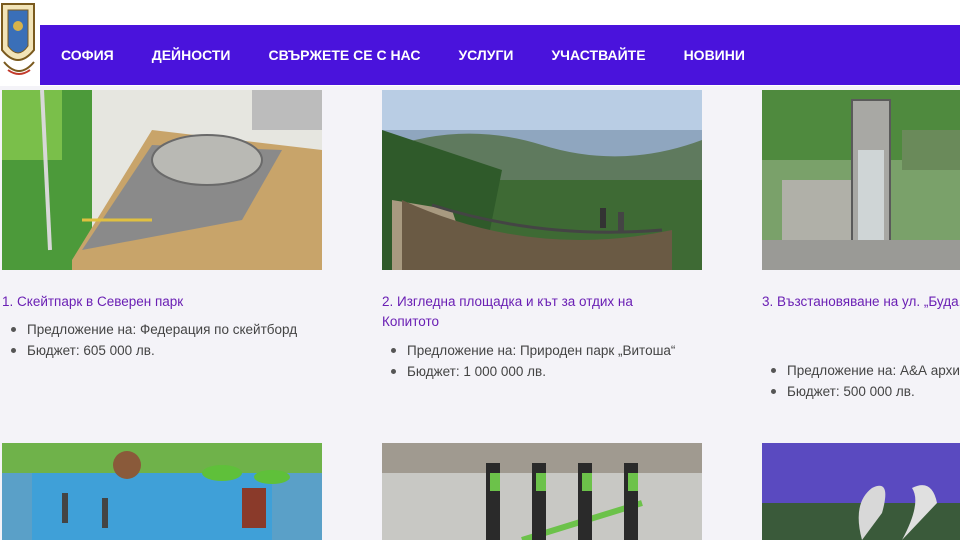 The image size is (960, 540). I want to click on nav-item-services: УСЛУГИ, so click(485, 55).